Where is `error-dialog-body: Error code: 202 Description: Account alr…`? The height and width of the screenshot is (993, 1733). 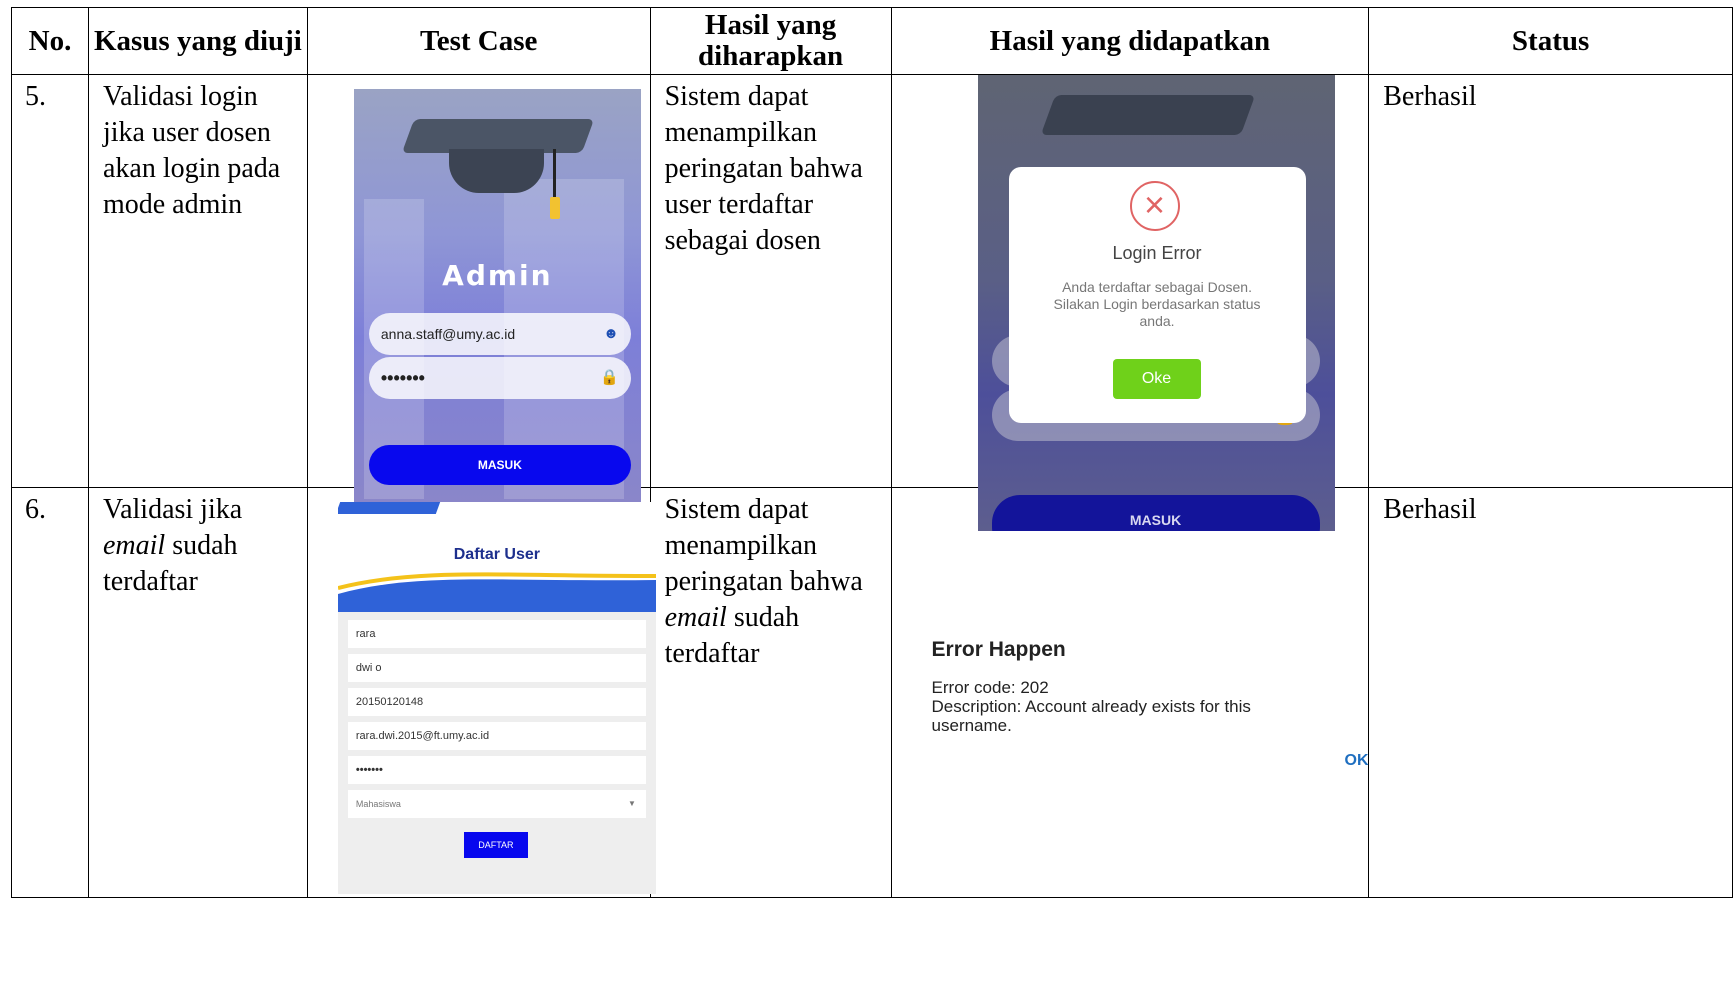
error-dialog-body: Error code: 202 Description: Account alr… is located at coordinates (1091, 706).